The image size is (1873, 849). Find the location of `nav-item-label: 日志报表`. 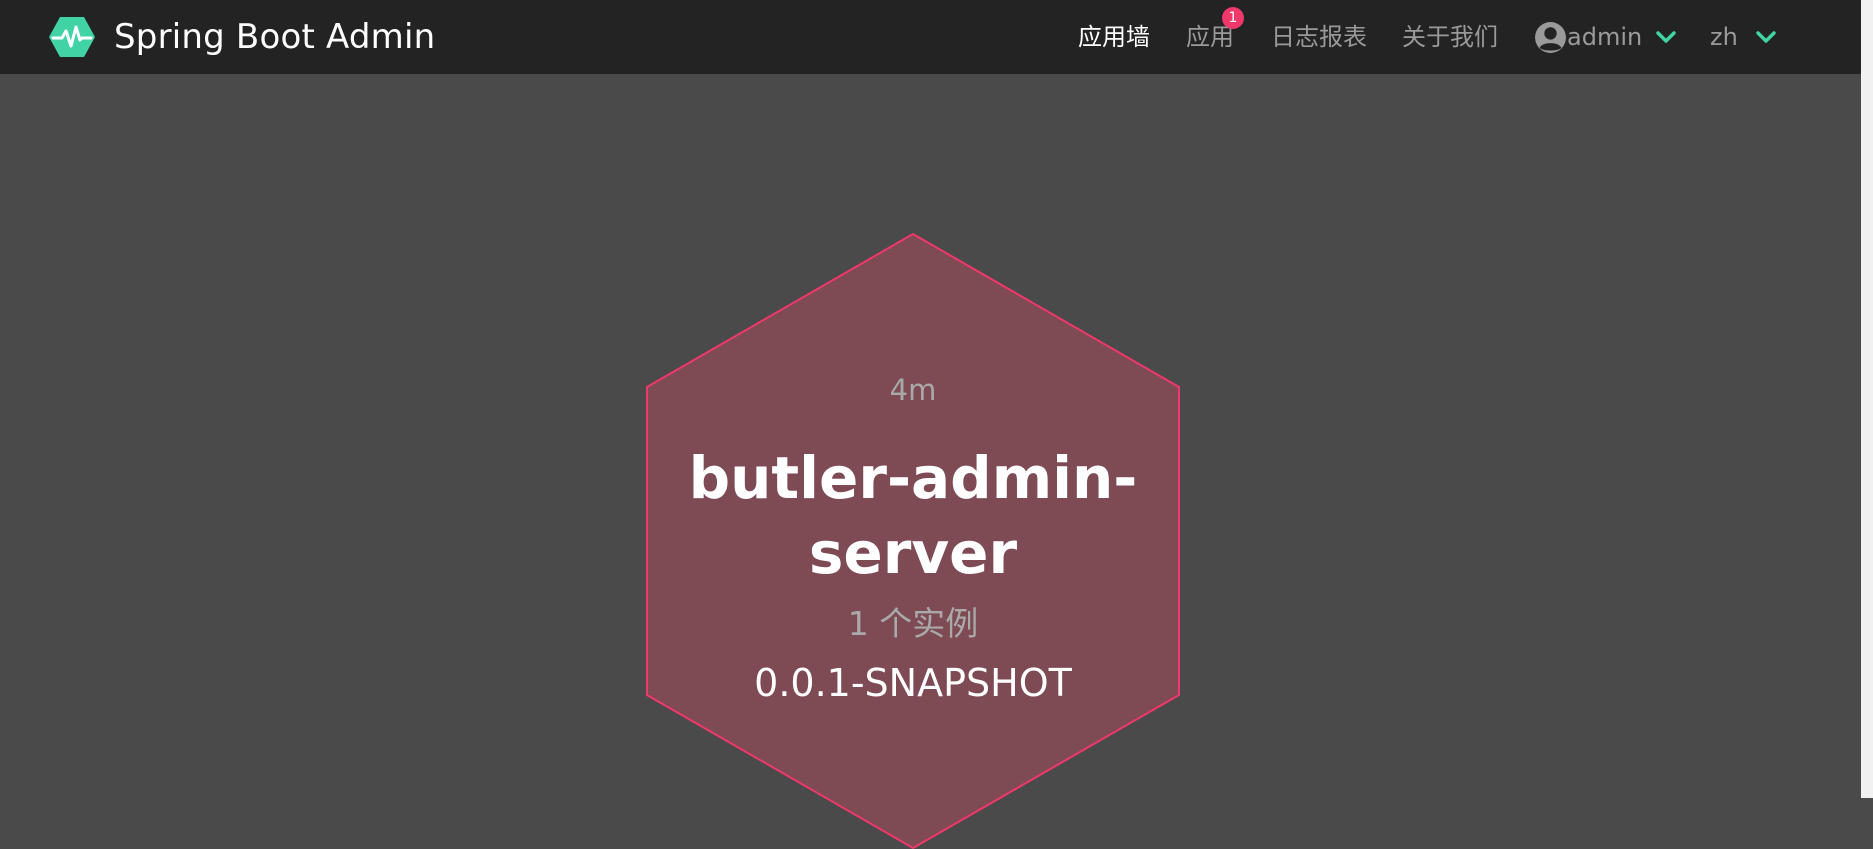

nav-item-label: 日志报表 is located at coordinates (1319, 37).